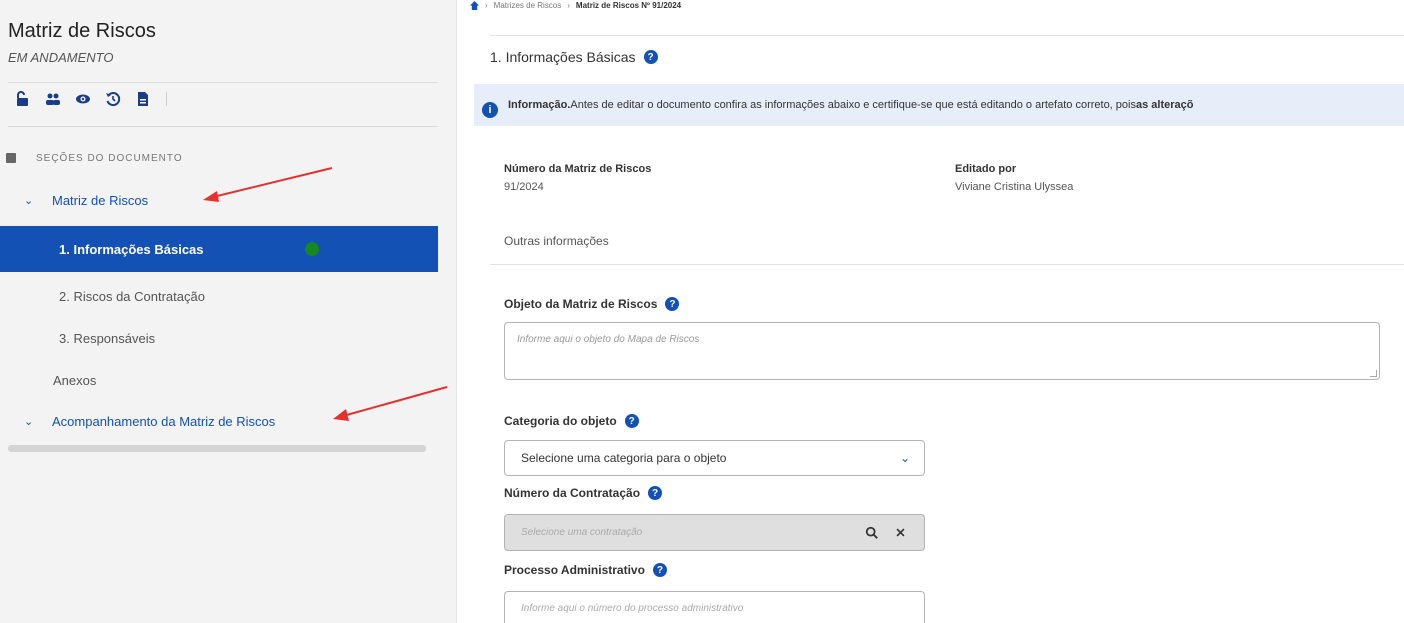 This screenshot has height=623, width=1404. What do you see at coordinates (164, 421) in the screenshot?
I see `nav-group-label: Acompanhamento da Matriz de Riscos` at bounding box center [164, 421].